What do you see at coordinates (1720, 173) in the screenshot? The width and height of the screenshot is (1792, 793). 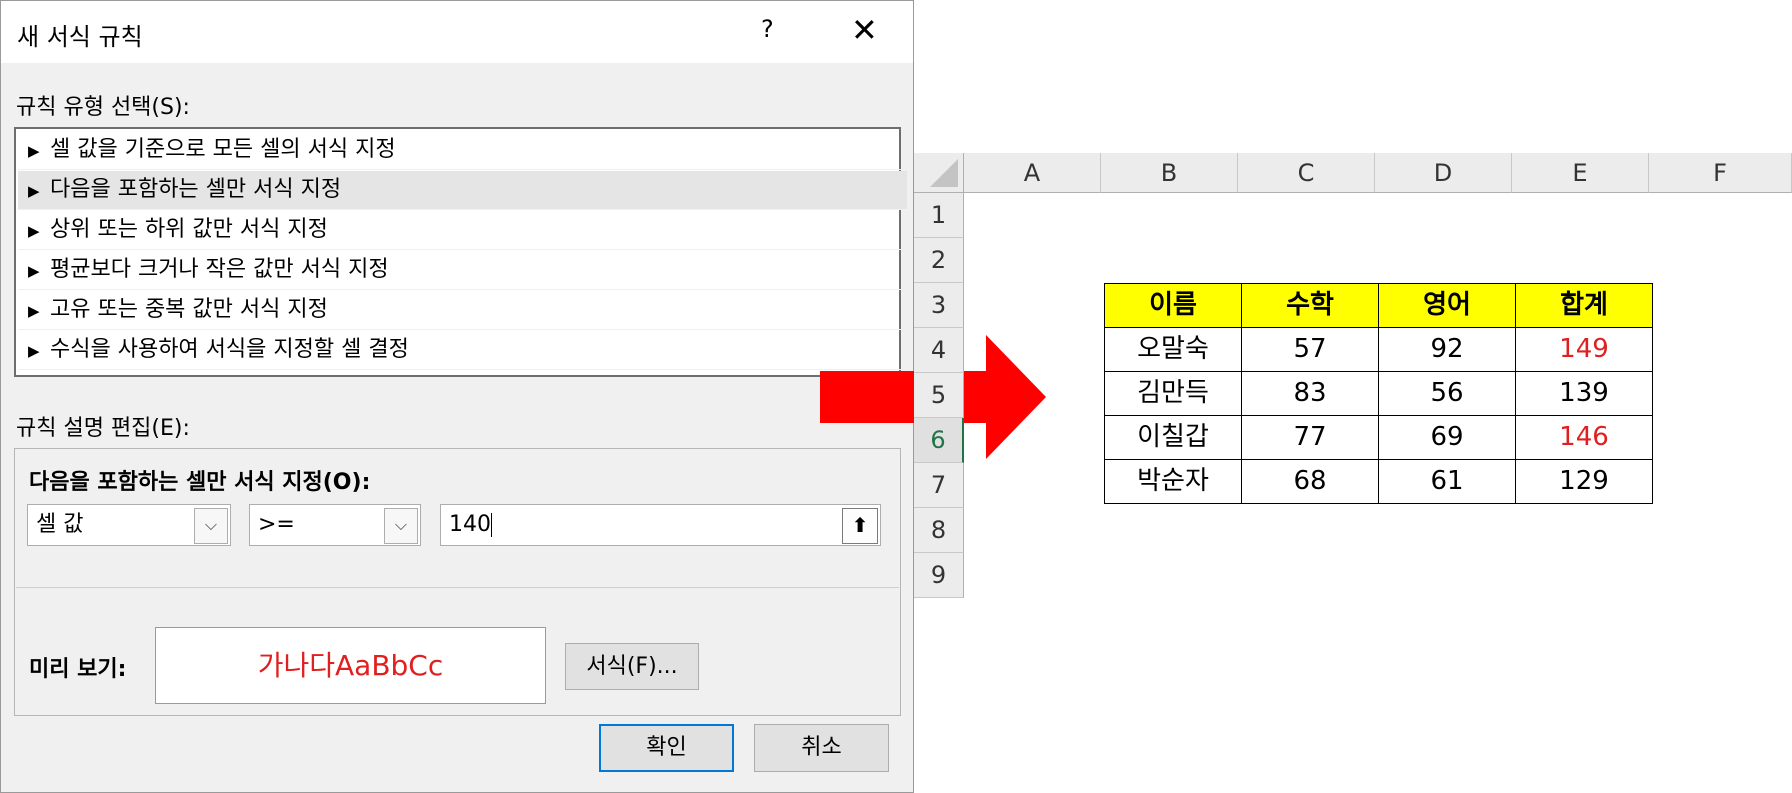 I see `column-header-f: F` at bounding box center [1720, 173].